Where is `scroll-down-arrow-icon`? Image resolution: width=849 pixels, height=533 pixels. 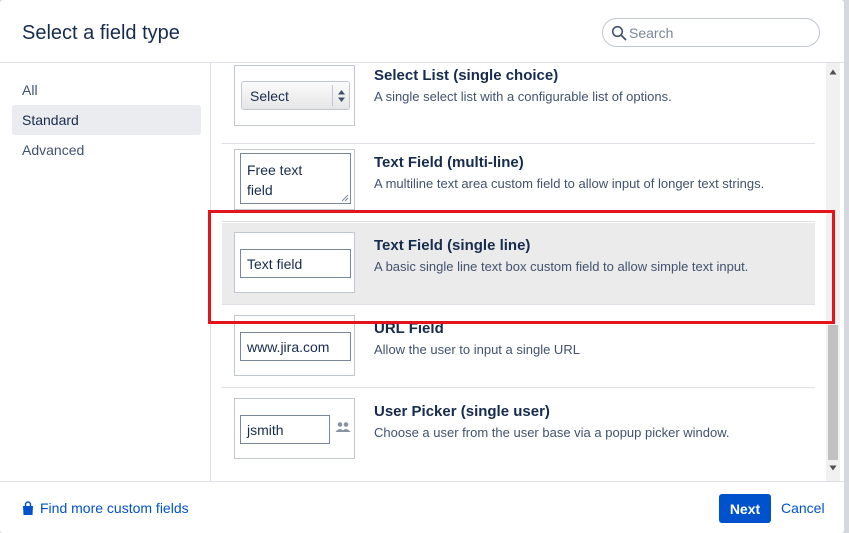
scroll-down-arrow-icon is located at coordinates (833, 468).